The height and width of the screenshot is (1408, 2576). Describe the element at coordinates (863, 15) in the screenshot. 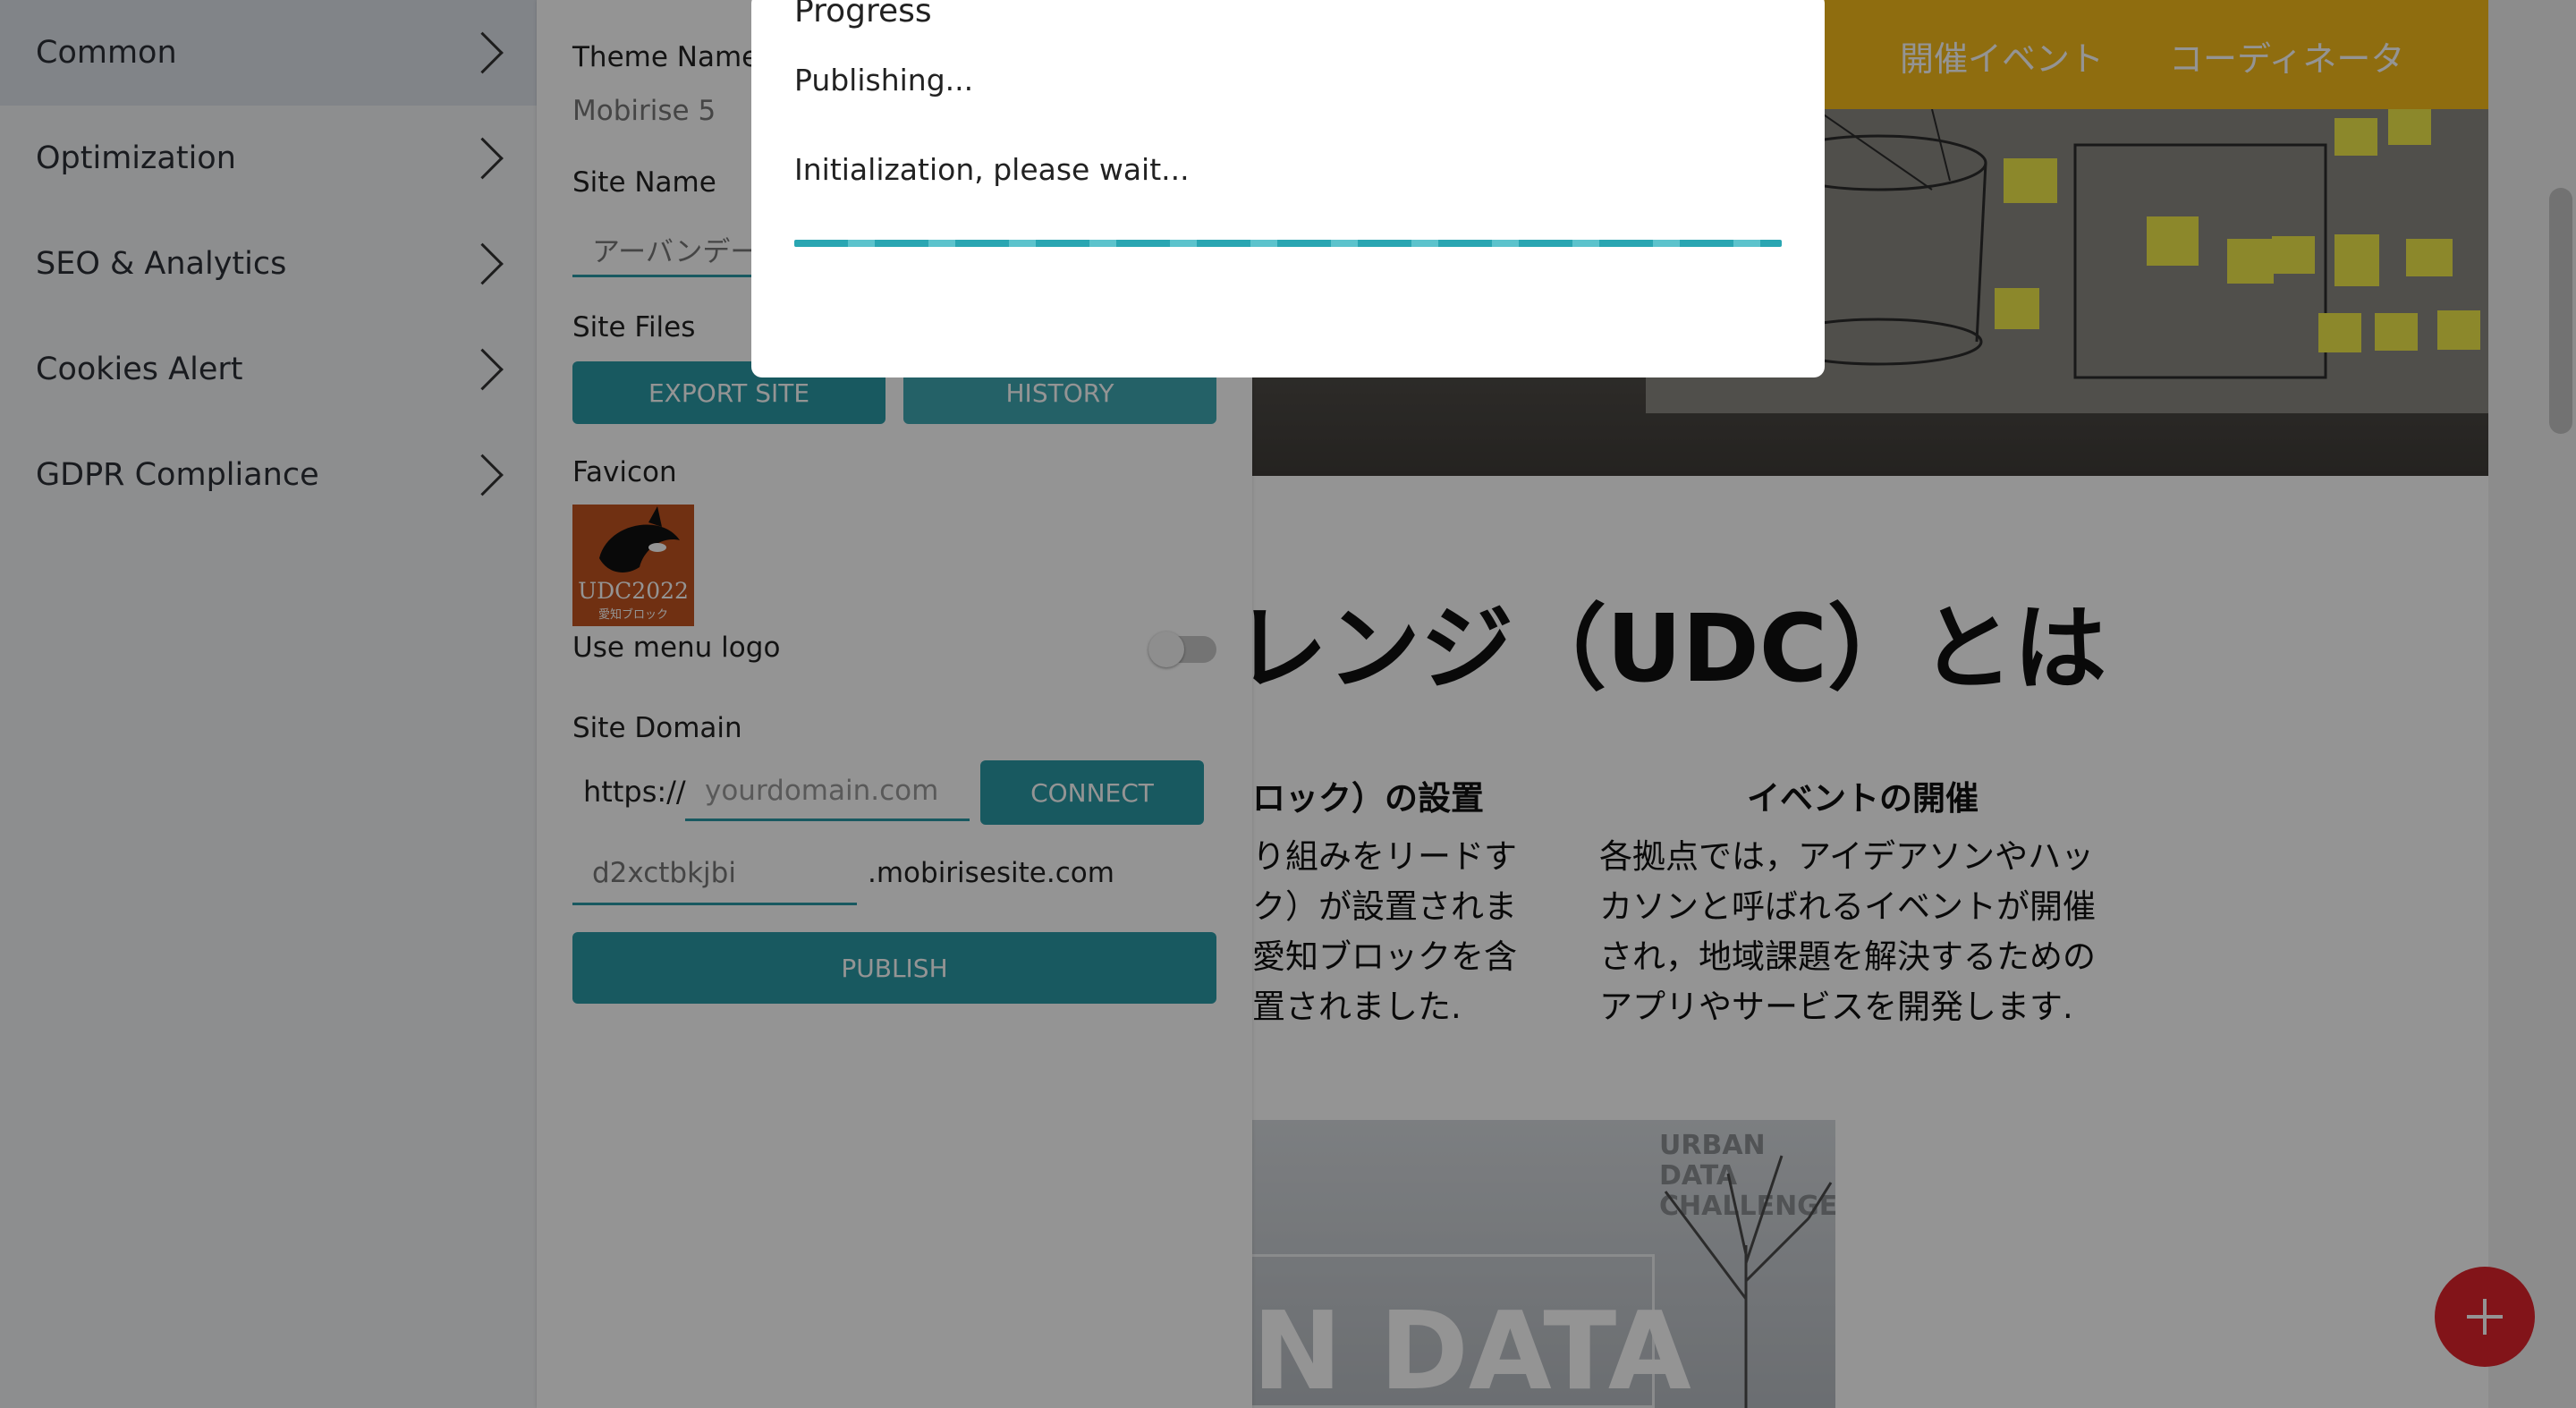

I see `dialog-title: Progress` at that location.